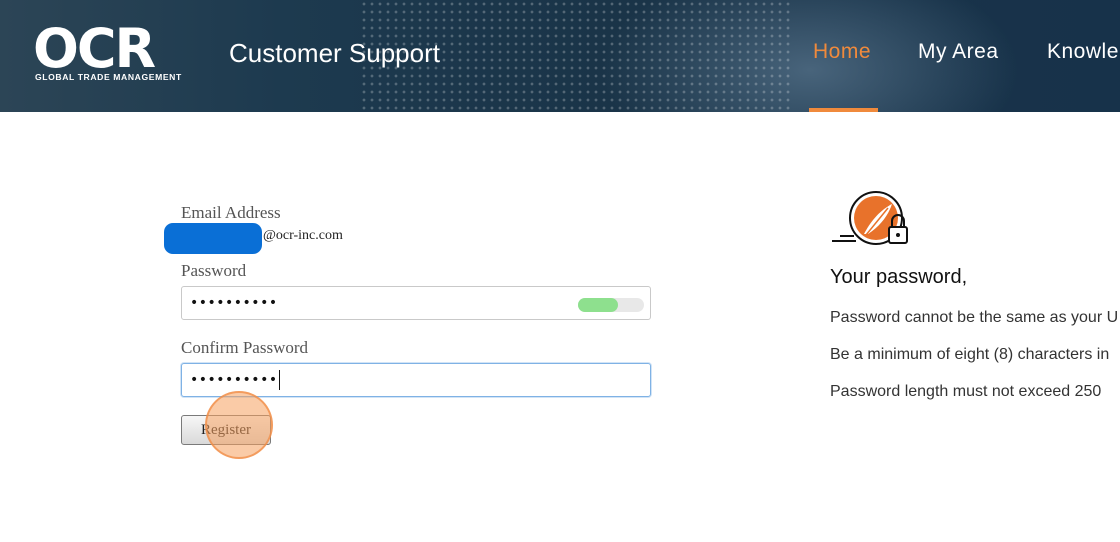 The image size is (1120, 542). What do you see at coordinates (226, 430) in the screenshot?
I see `register-button: Register` at bounding box center [226, 430].